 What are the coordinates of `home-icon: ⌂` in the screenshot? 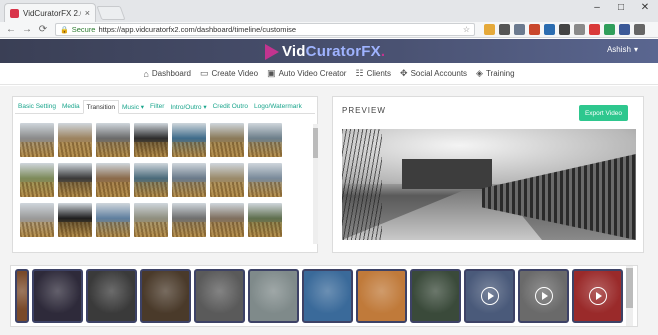 It's located at (146, 73).